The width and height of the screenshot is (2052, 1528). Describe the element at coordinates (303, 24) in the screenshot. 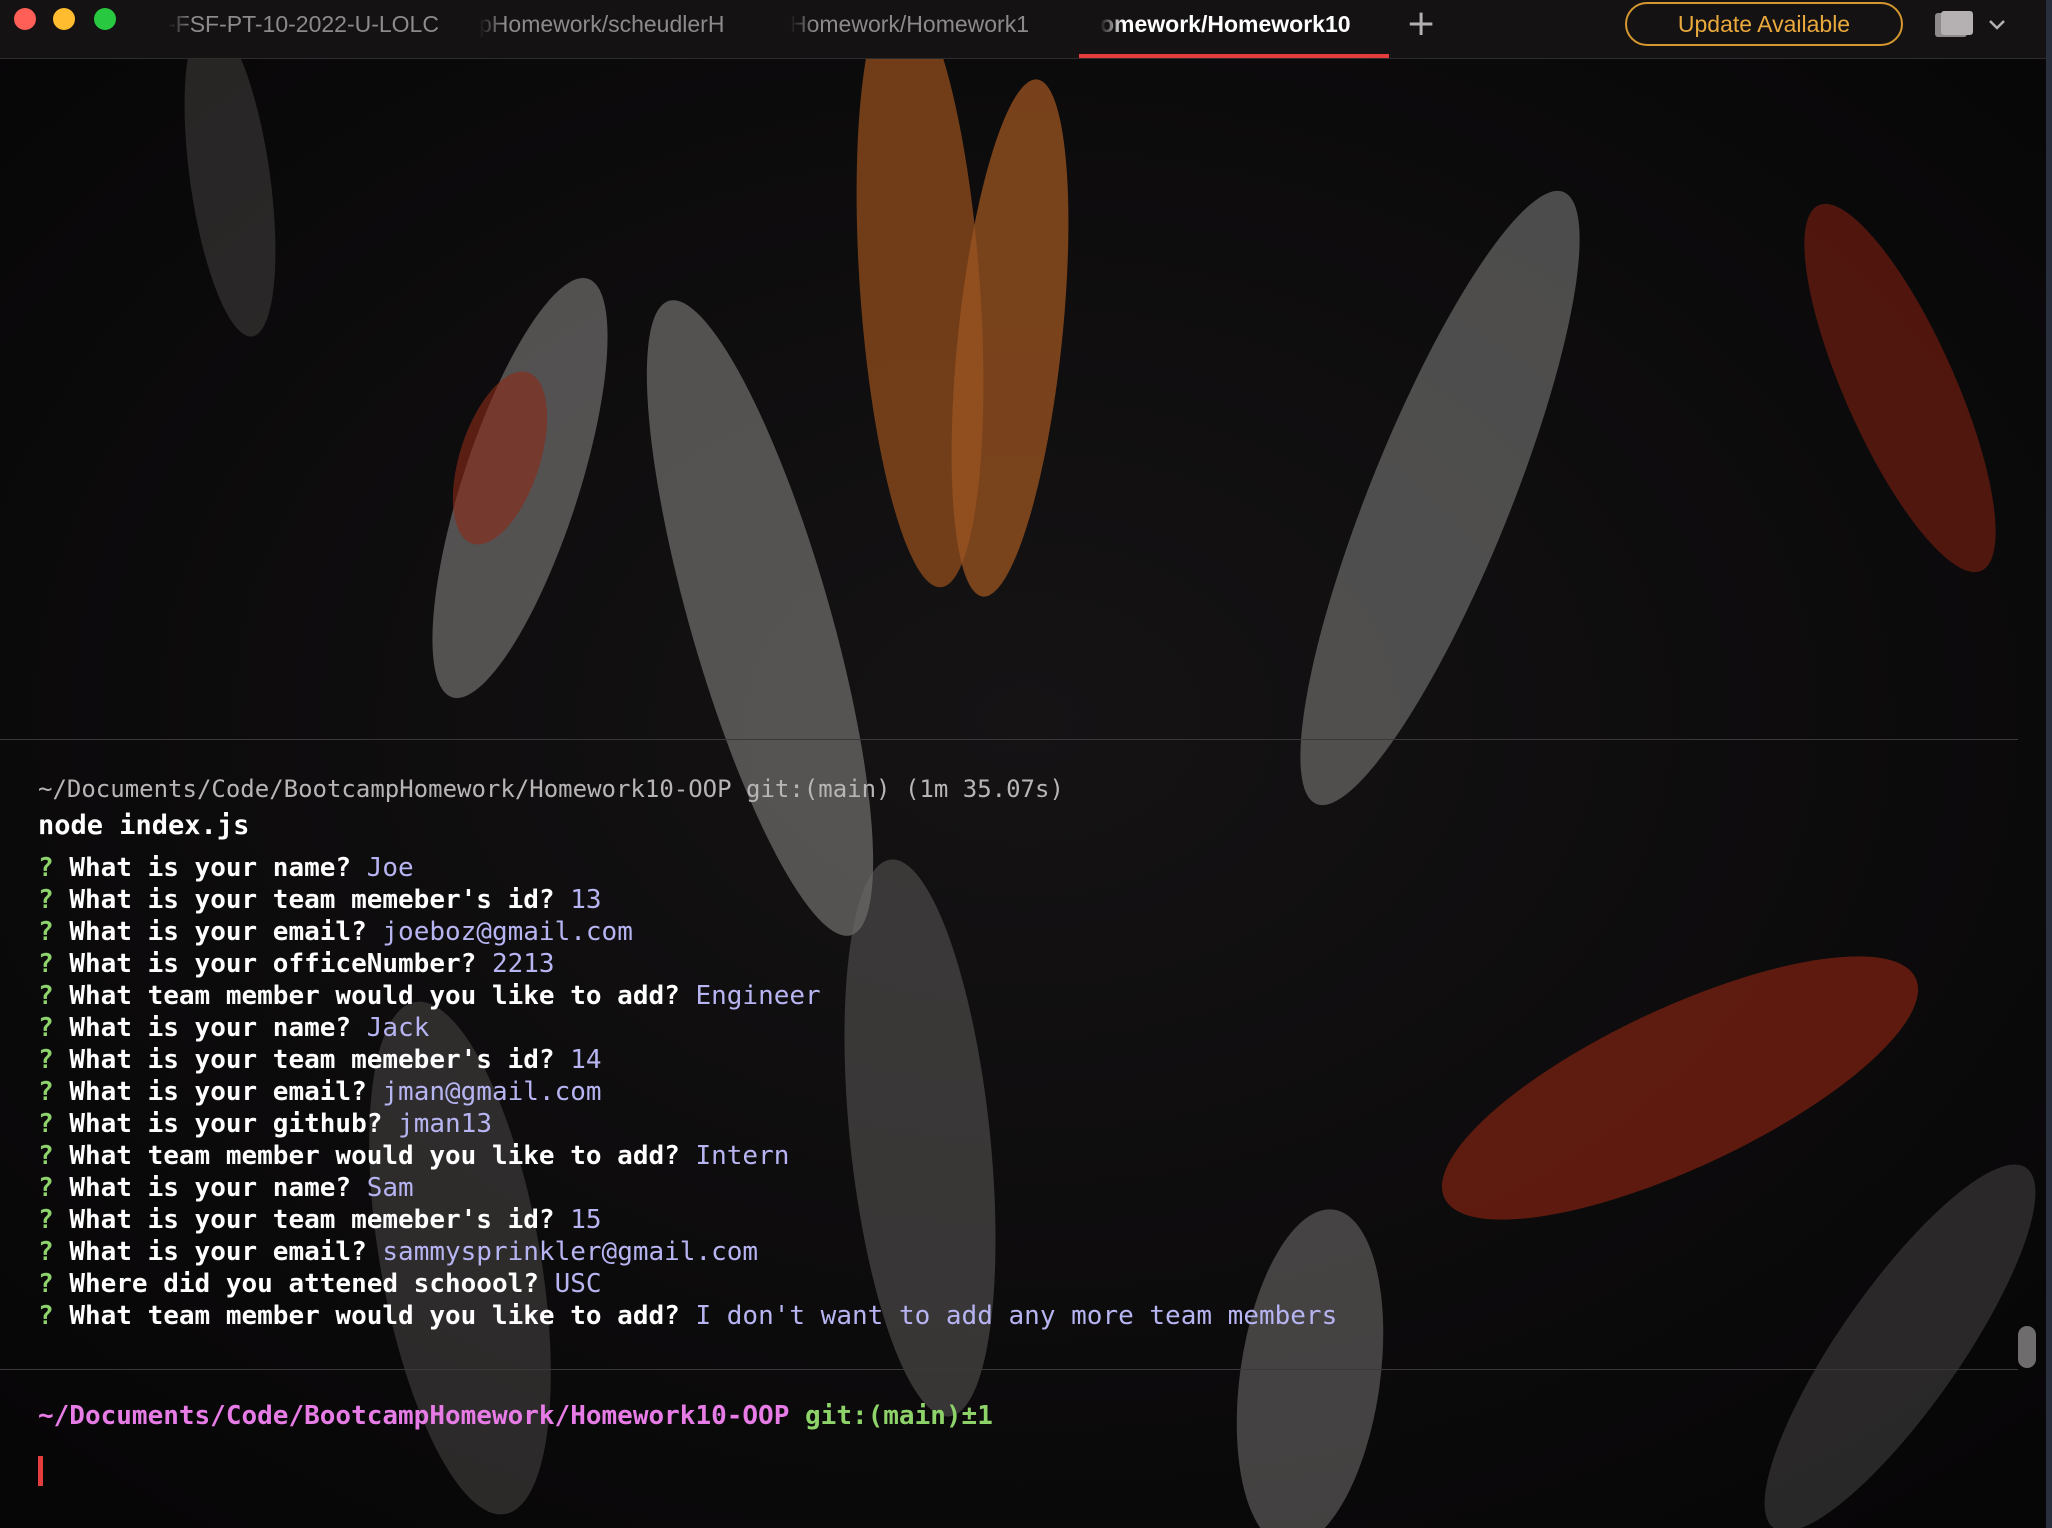

I see `tab-label: -FSF-PT-10-2022-U-LOLC` at that location.